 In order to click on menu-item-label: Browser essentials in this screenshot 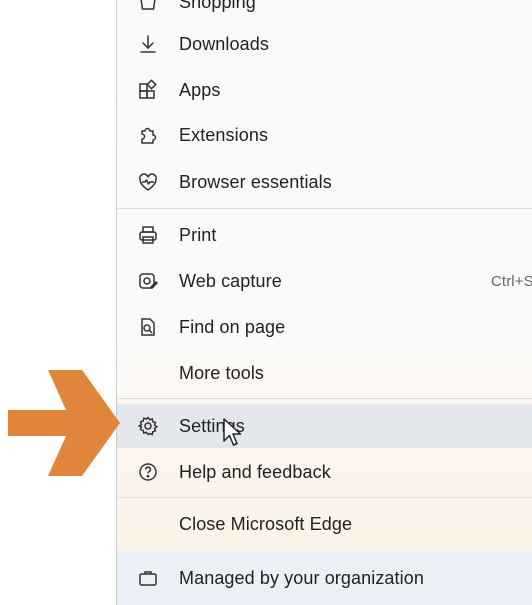, I will do `click(255, 181)`.